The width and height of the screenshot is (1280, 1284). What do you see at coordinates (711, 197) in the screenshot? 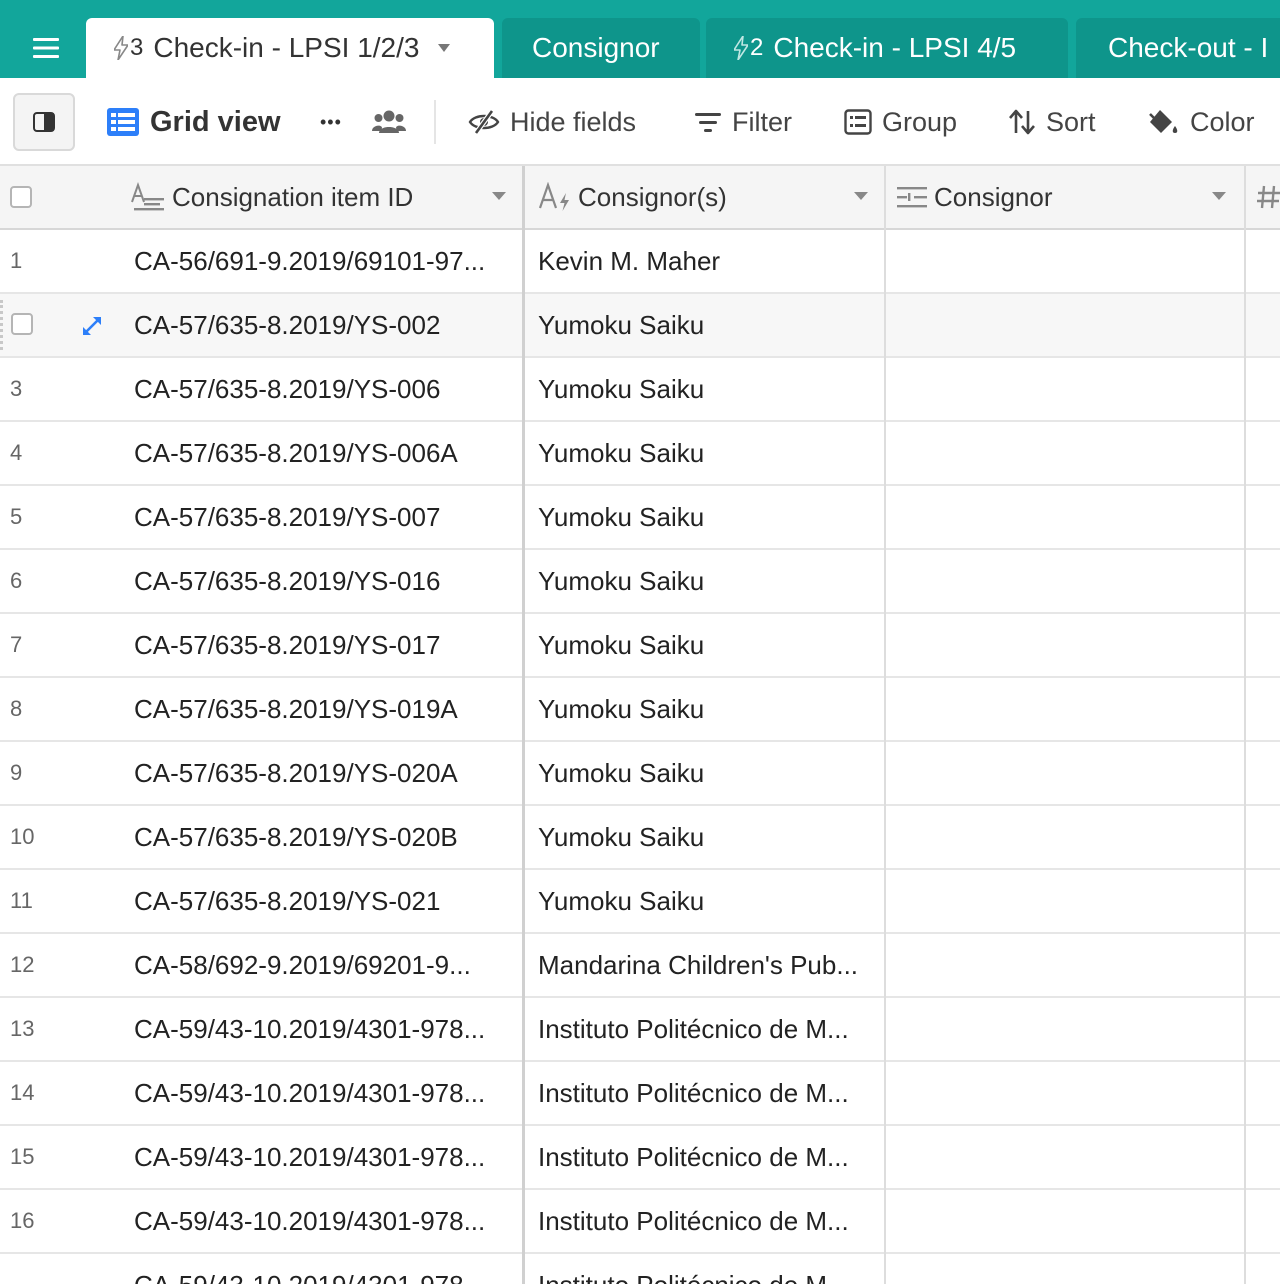
I see `column-header-consignors: Consignor(s)` at bounding box center [711, 197].